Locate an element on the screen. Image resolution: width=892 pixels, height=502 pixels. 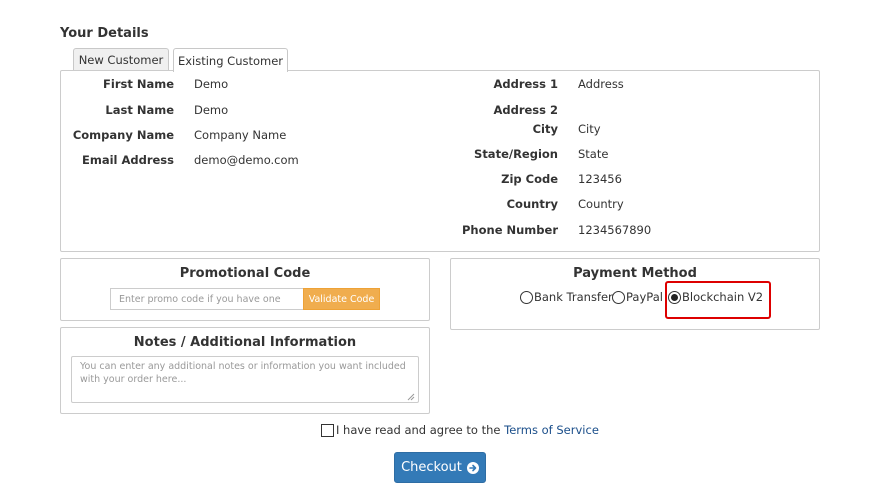
tos-label: I have read and agree to the is located at coordinates (418, 430).